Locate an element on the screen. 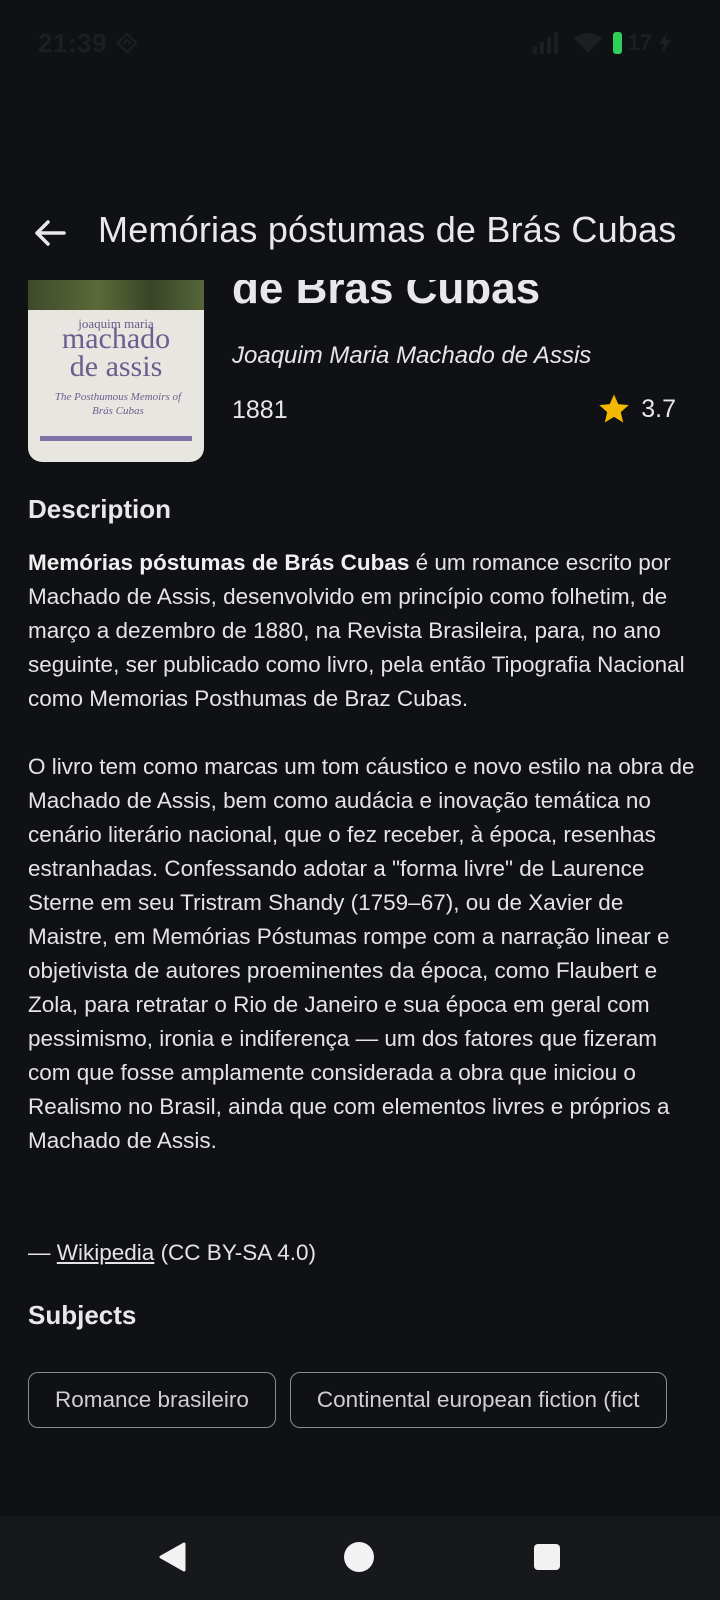  rating: 3.7 is located at coordinates (636, 409).